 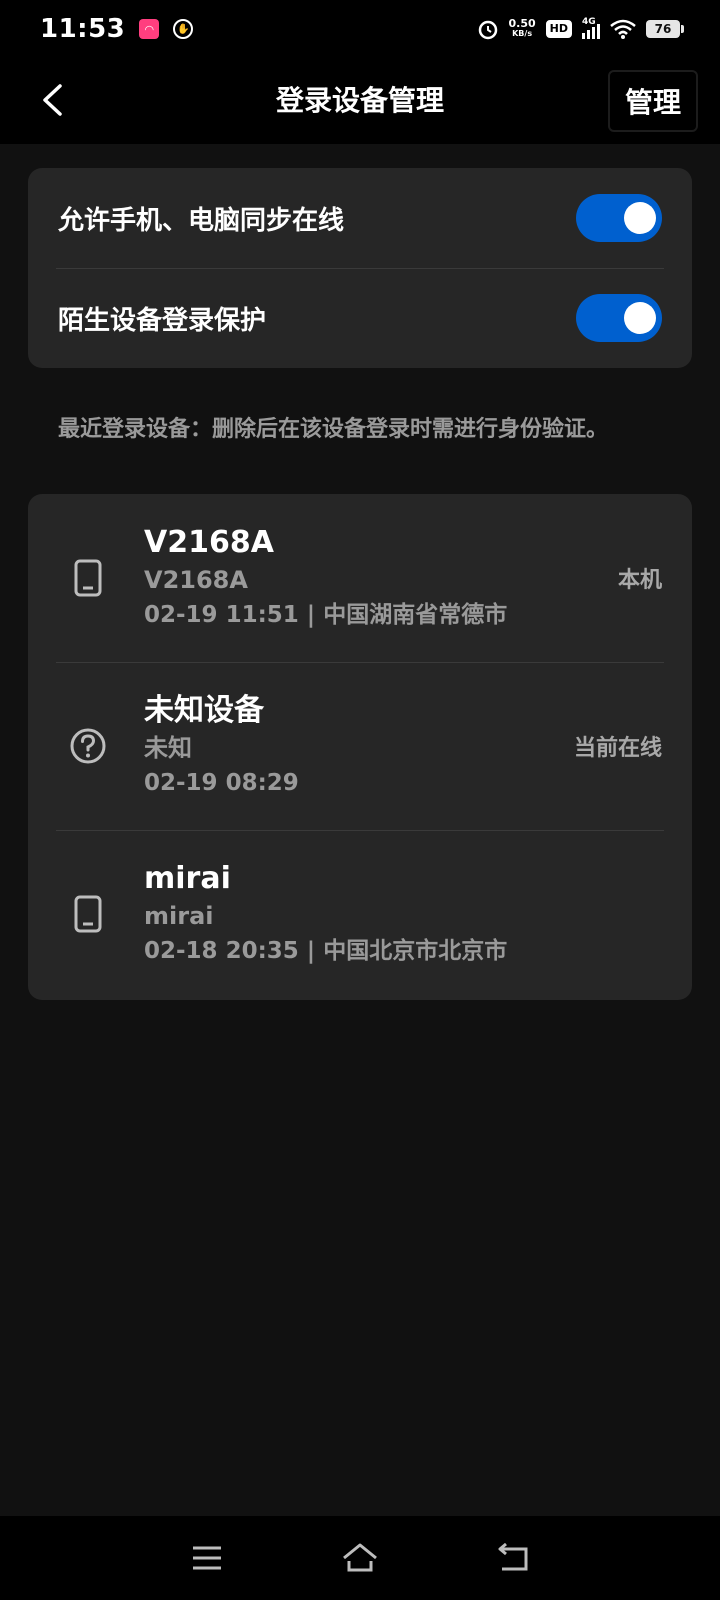 What do you see at coordinates (83, 29) in the screenshot?
I see `status-time: 11:53` at bounding box center [83, 29].